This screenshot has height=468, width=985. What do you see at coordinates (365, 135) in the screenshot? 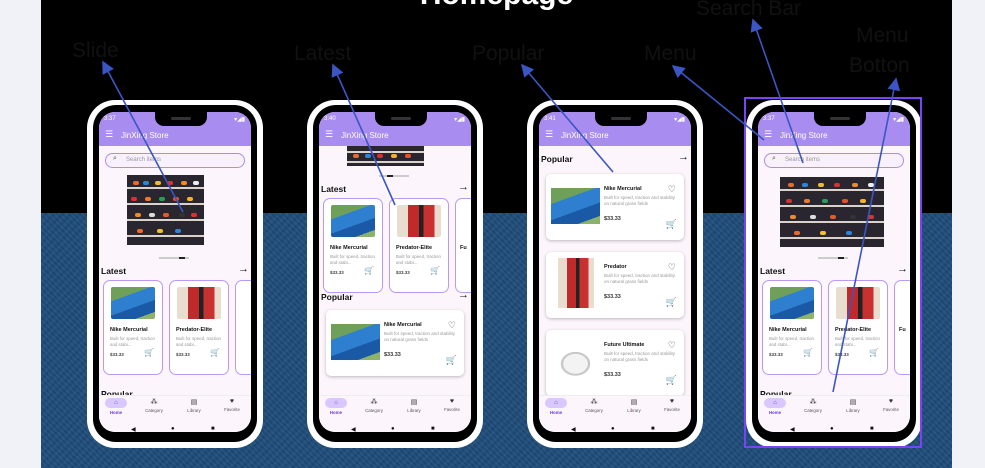
I see `app-title: JinXing Store` at bounding box center [365, 135].